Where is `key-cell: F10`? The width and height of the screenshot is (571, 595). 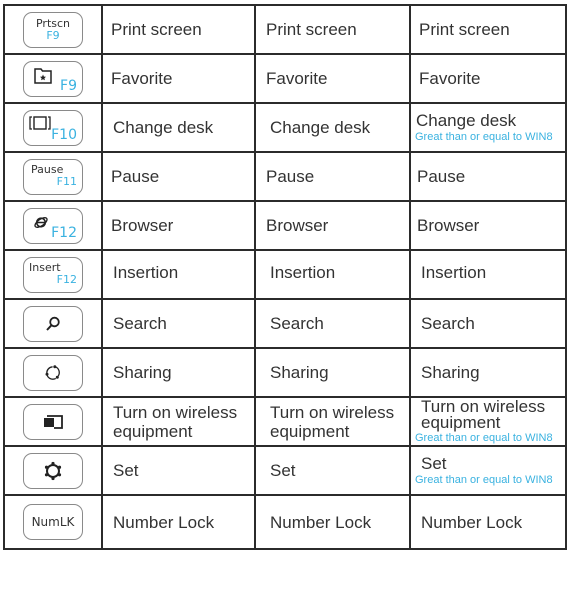 key-cell: F10 is located at coordinates (53, 127).